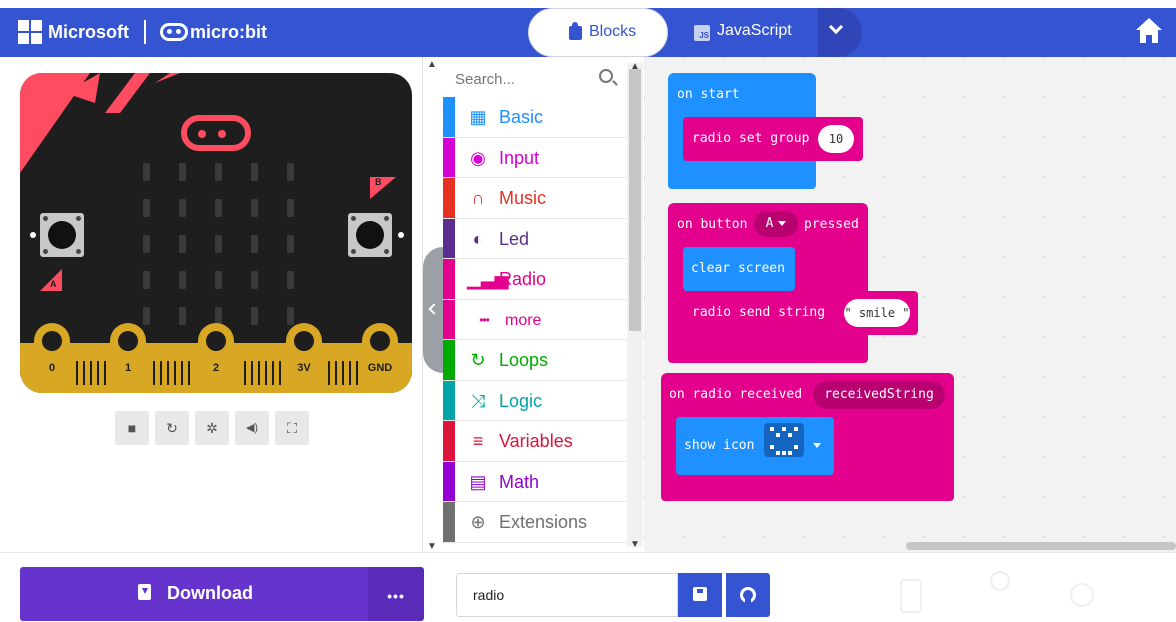 The height and width of the screenshot is (622, 1176). Describe the element at coordinates (216, 358) in the screenshot. I see `pin-2: 2` at that location.